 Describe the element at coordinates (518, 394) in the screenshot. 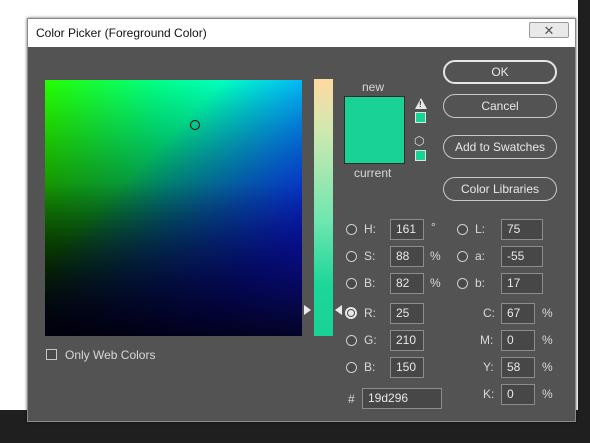

I see `k-input: 0` at that location.